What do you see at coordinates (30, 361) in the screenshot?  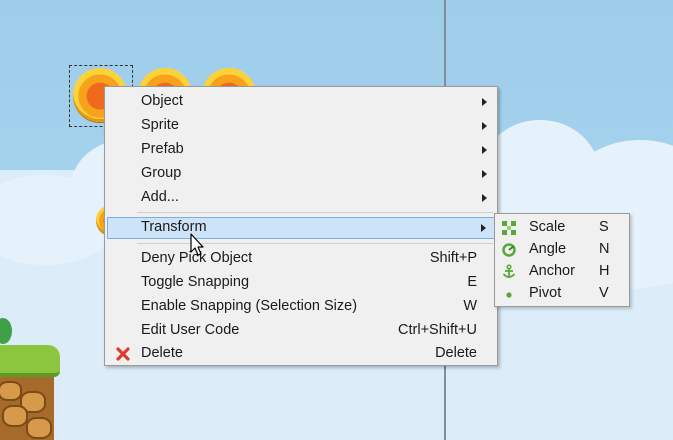 I see `island-grass` at bounding box center [30, 361].